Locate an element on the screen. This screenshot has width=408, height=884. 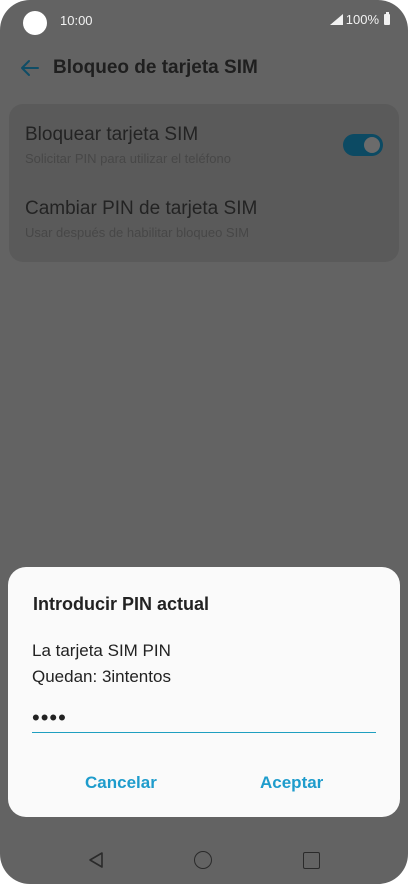
navigation-bar is located at coordinates (204, 860).